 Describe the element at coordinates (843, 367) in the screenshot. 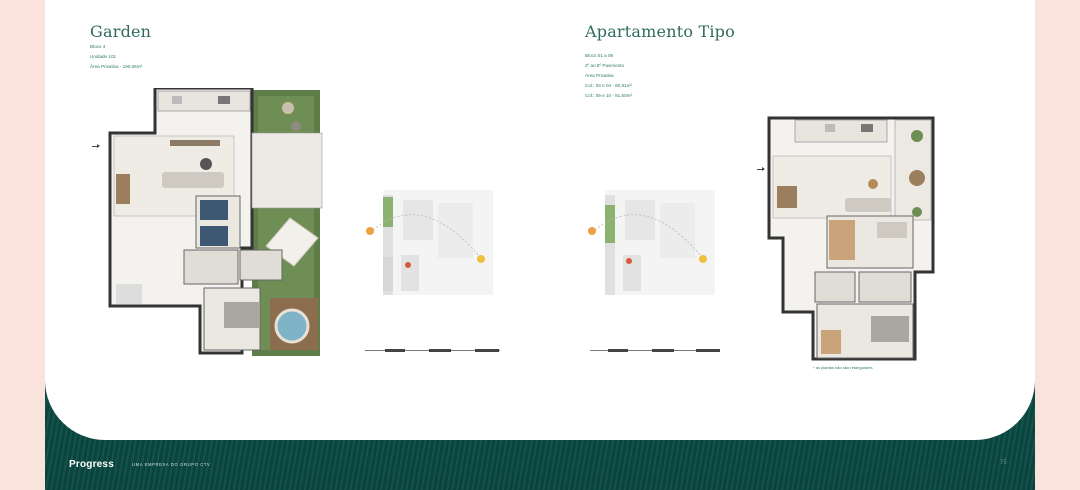

I see `plan-footnote: * as plantas não são retangulares` at that location.